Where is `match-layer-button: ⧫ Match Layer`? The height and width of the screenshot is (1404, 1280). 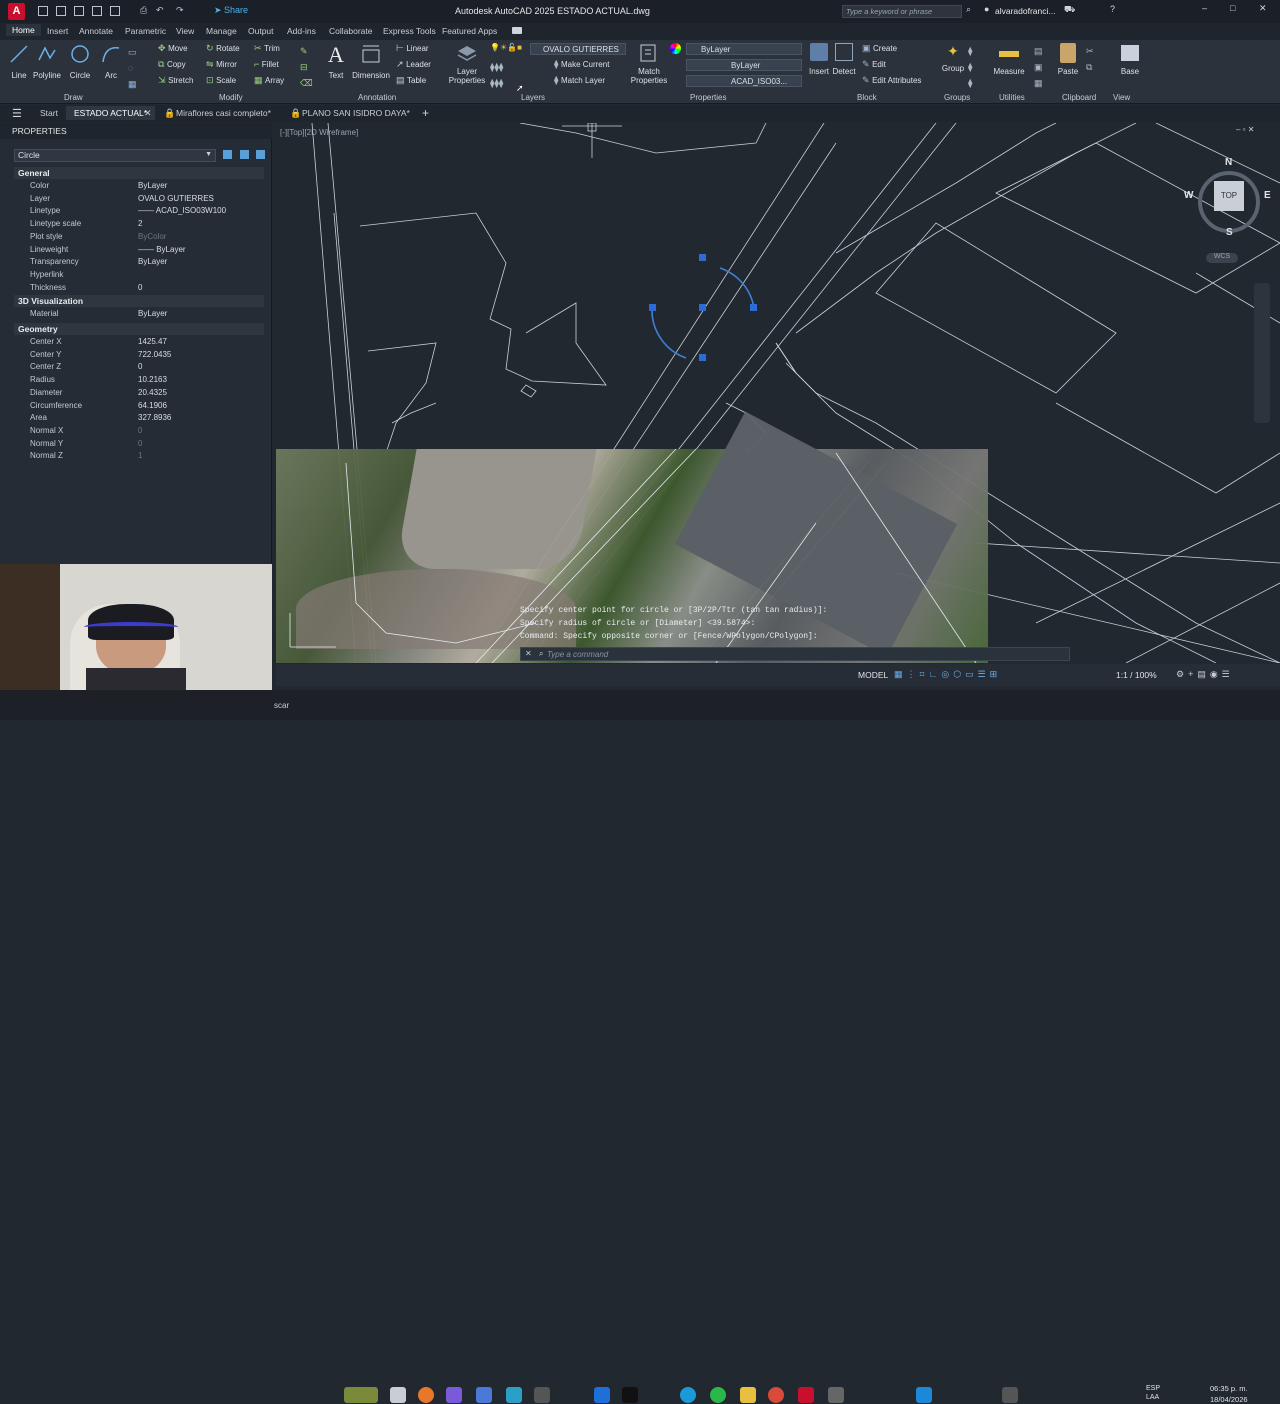 match-layer-button: ⧫ Match Layer is located at coordinates (579, 80).